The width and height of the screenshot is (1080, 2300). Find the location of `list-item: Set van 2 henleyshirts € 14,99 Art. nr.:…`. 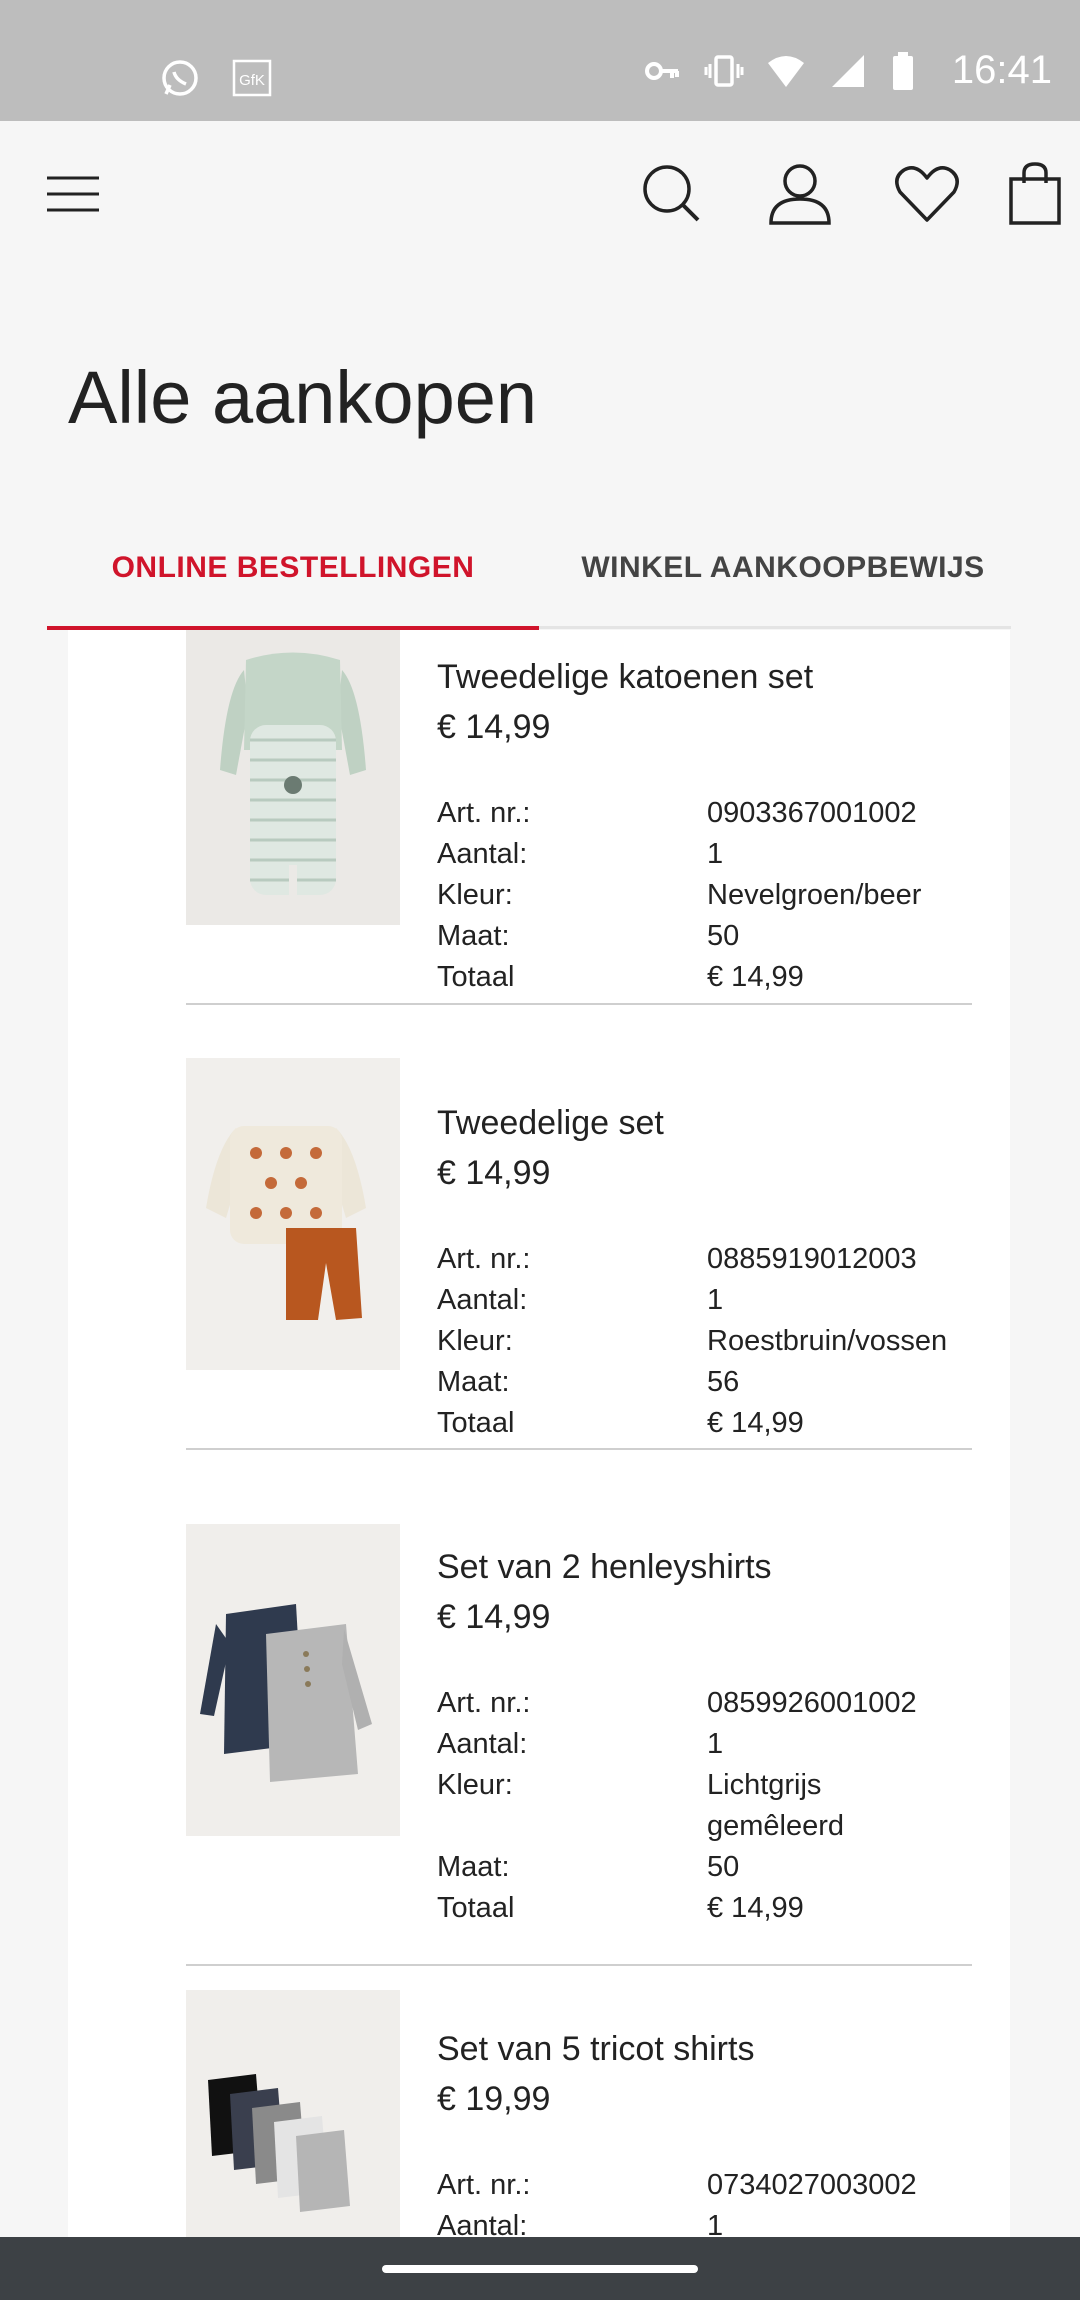

list-item: Set van 2 henleyshirts € 14,99 Art. nr.:… is located at coordinates (579, 1746).